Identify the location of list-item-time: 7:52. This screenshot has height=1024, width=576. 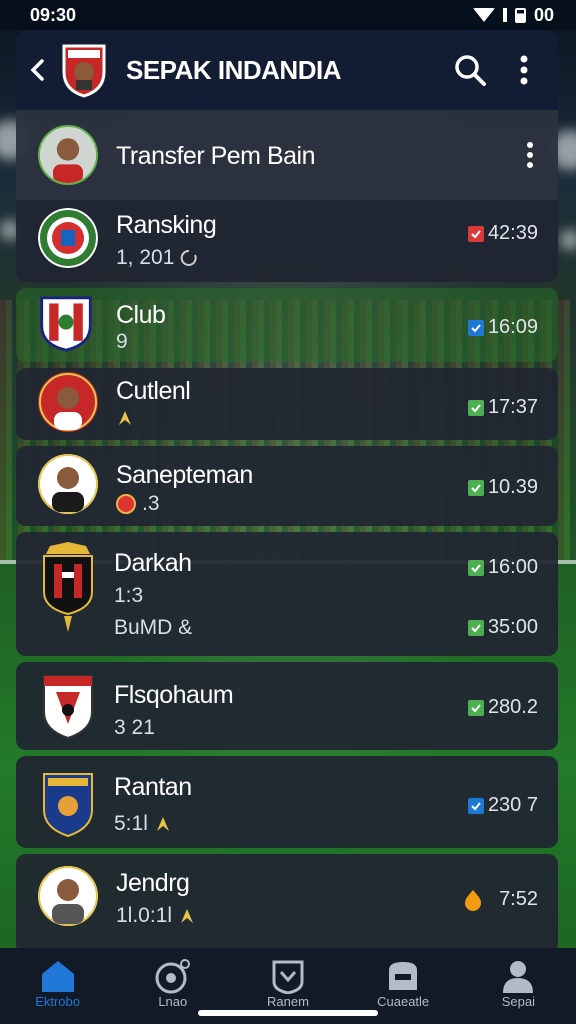
(518, 899).